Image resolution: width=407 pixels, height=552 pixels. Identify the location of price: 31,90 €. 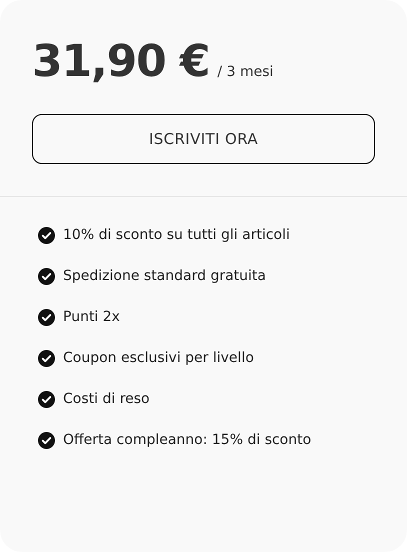
(121, 62).